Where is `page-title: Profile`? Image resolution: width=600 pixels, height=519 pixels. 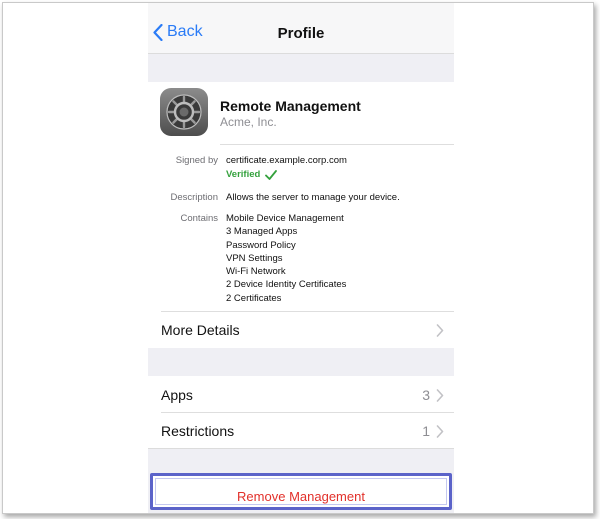 page-title: Profile is located at coordinates (301, 33).